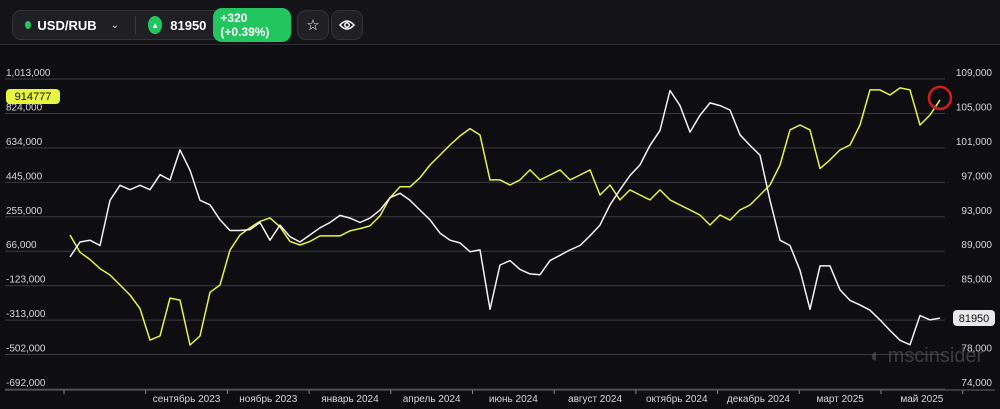 The width and height of the screenshot is (1000, 409). What do you see at coordinates (187, 399) in the screenshot?
I see `x-tick-label: сентябрь 2023` at bounding box center [187, 399].